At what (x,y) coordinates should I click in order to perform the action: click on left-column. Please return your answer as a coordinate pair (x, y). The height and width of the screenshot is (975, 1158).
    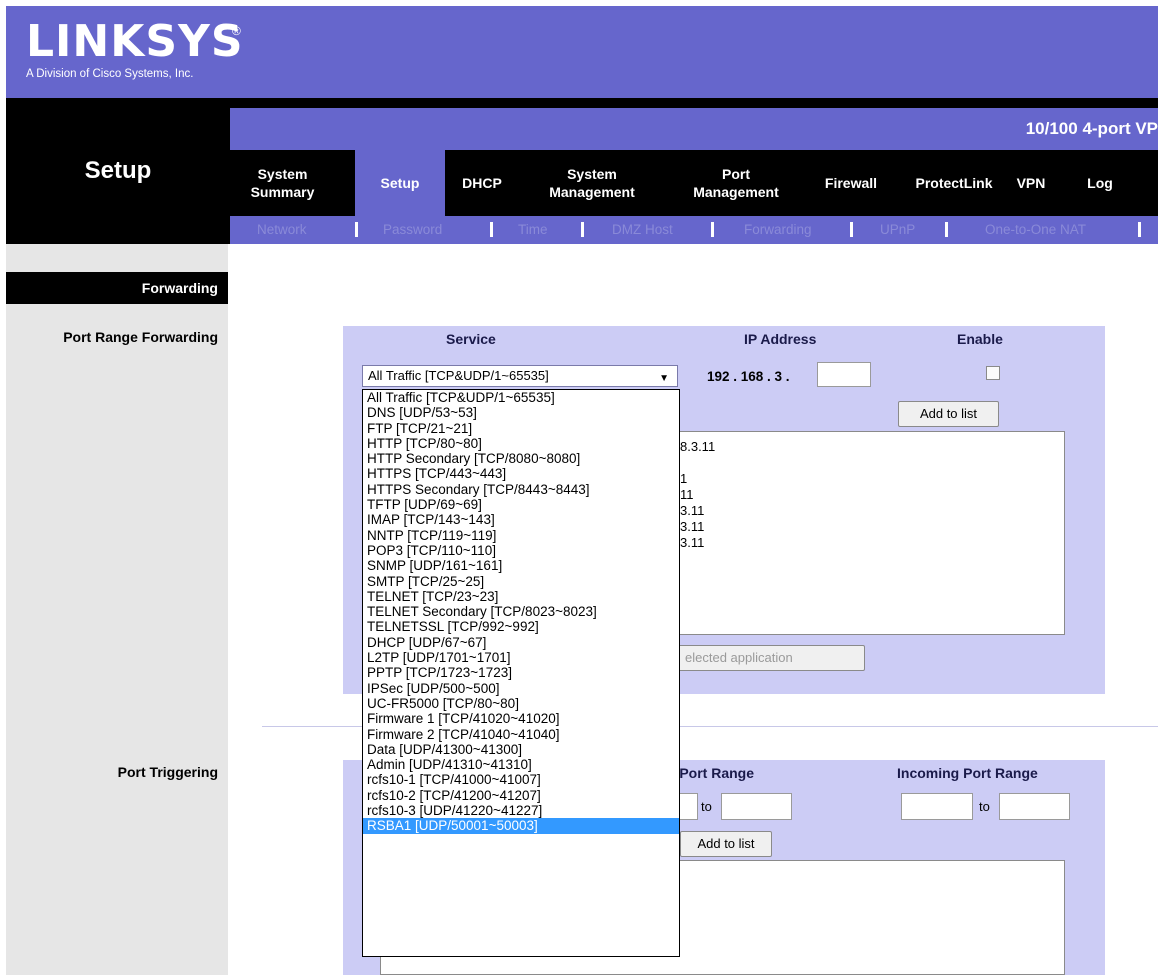
    Looking at the image, I should click on (117, 609).